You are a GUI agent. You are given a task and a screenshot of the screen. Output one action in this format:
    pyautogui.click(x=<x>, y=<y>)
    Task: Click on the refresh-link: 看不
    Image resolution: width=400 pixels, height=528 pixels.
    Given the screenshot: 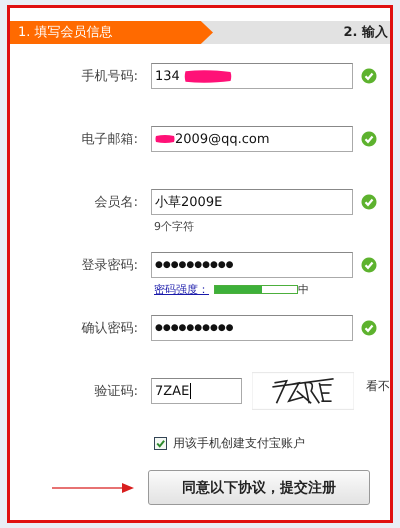 What is the action you would take?
    pyautogui.click(x=378, y=386)
    